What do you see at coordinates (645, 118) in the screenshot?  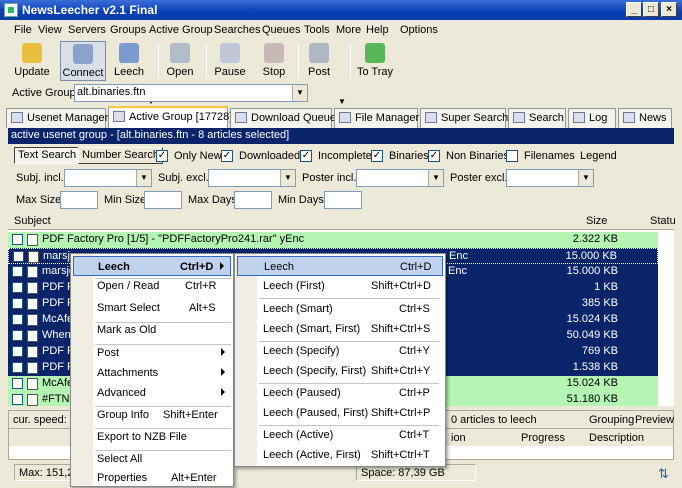 I see `tab-news: News` at bounding box center [645, 118].